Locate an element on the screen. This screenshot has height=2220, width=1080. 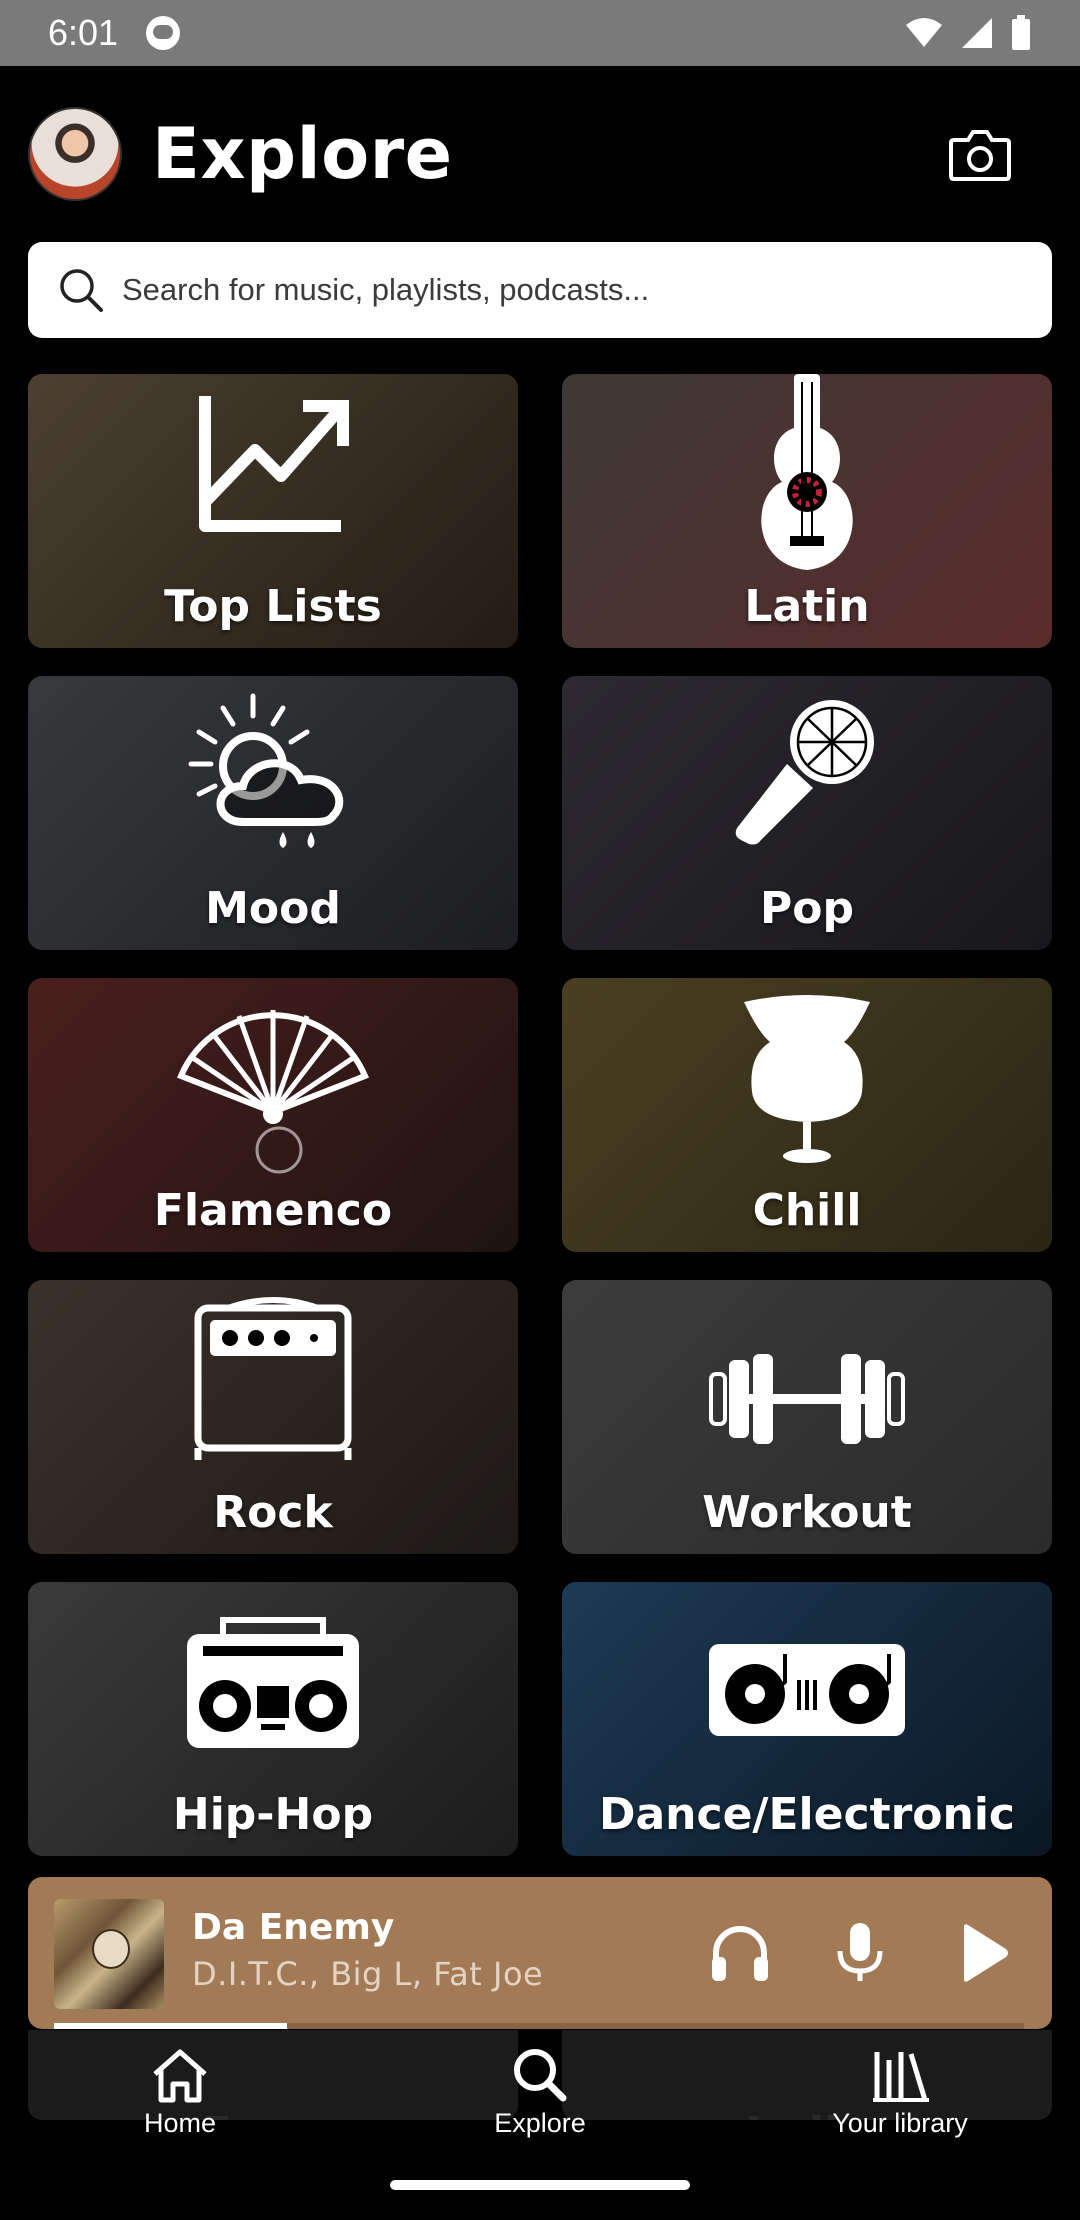
playback-progress-fill is located at coordinates (170, 2026).